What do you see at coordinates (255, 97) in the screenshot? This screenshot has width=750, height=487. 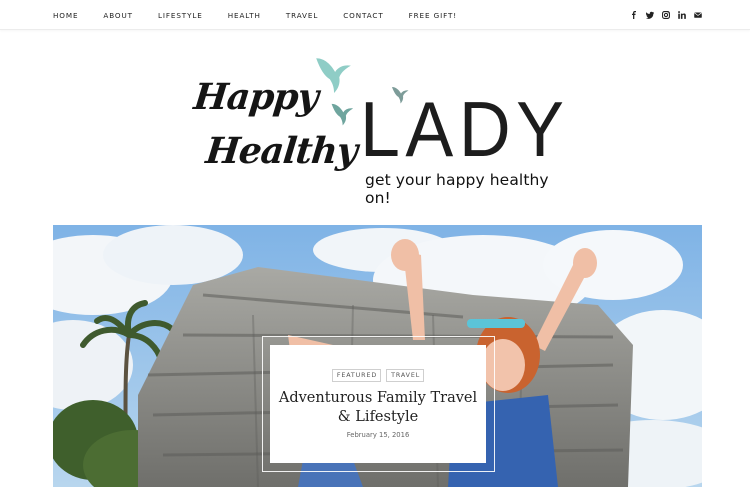 I see `logo-script-happy: Happy` at bounding box center [255, 97].